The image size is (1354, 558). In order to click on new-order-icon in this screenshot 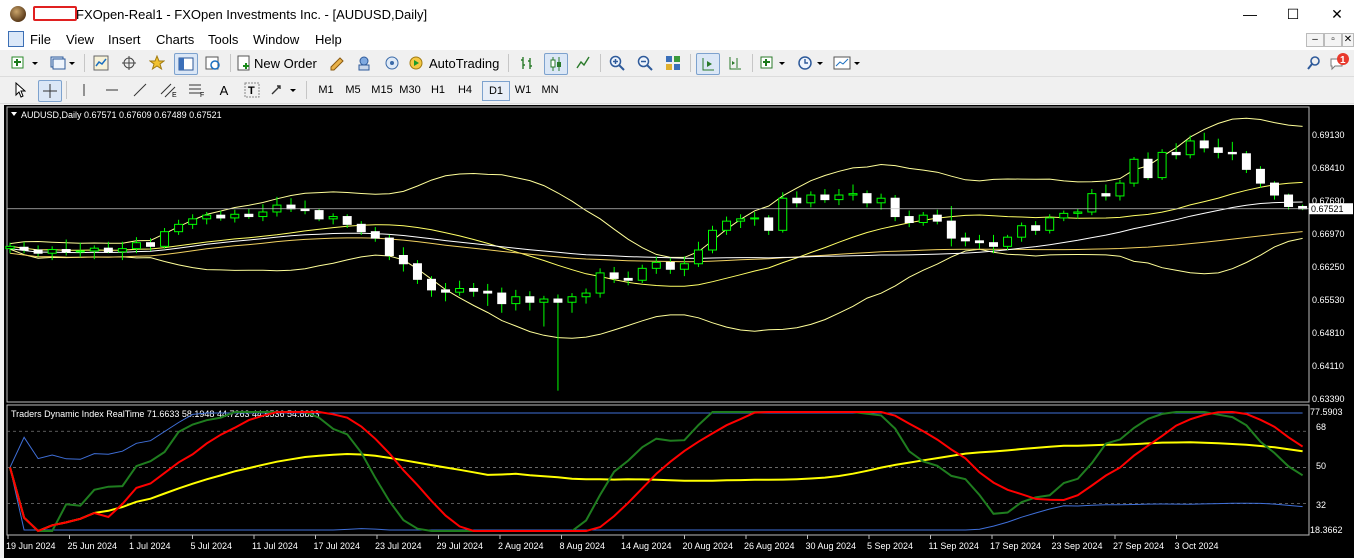, I will do `click(243, 63)`.